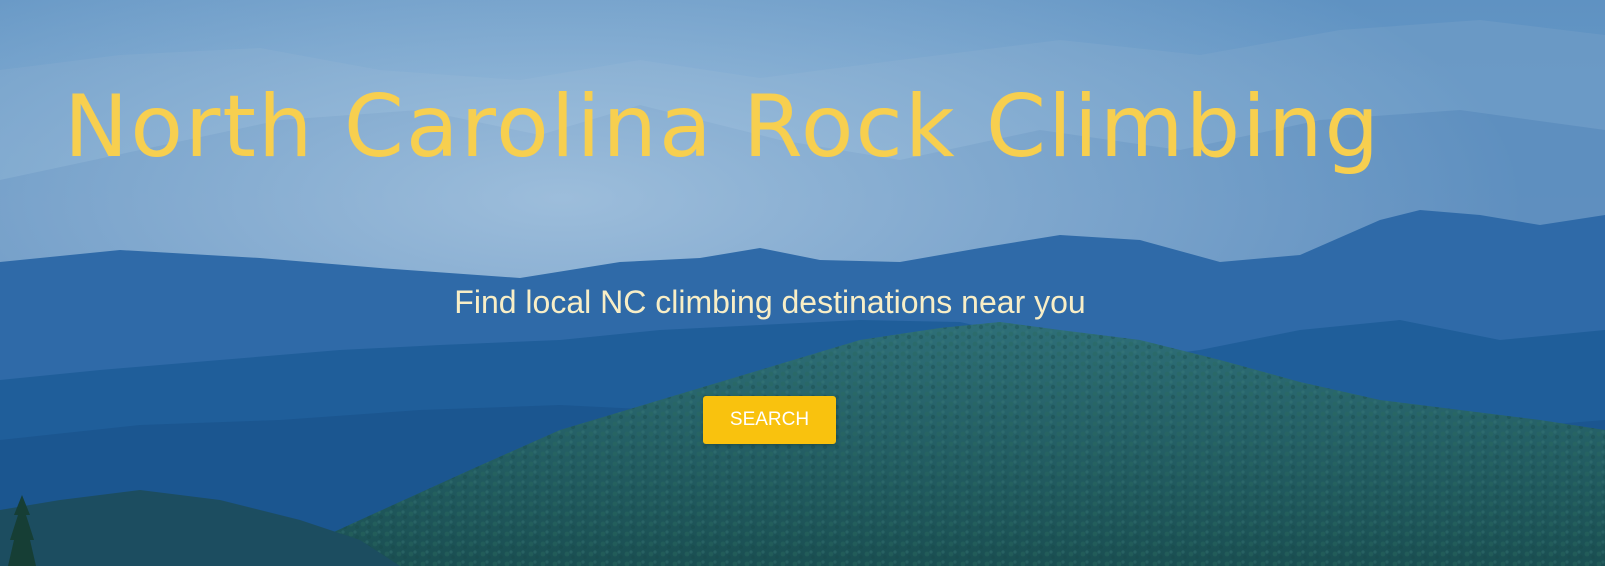  What do you see at coordinates (769, 420) in the screenshot?
I see `search-button: SEARCH` at bounding box center [769, 420].